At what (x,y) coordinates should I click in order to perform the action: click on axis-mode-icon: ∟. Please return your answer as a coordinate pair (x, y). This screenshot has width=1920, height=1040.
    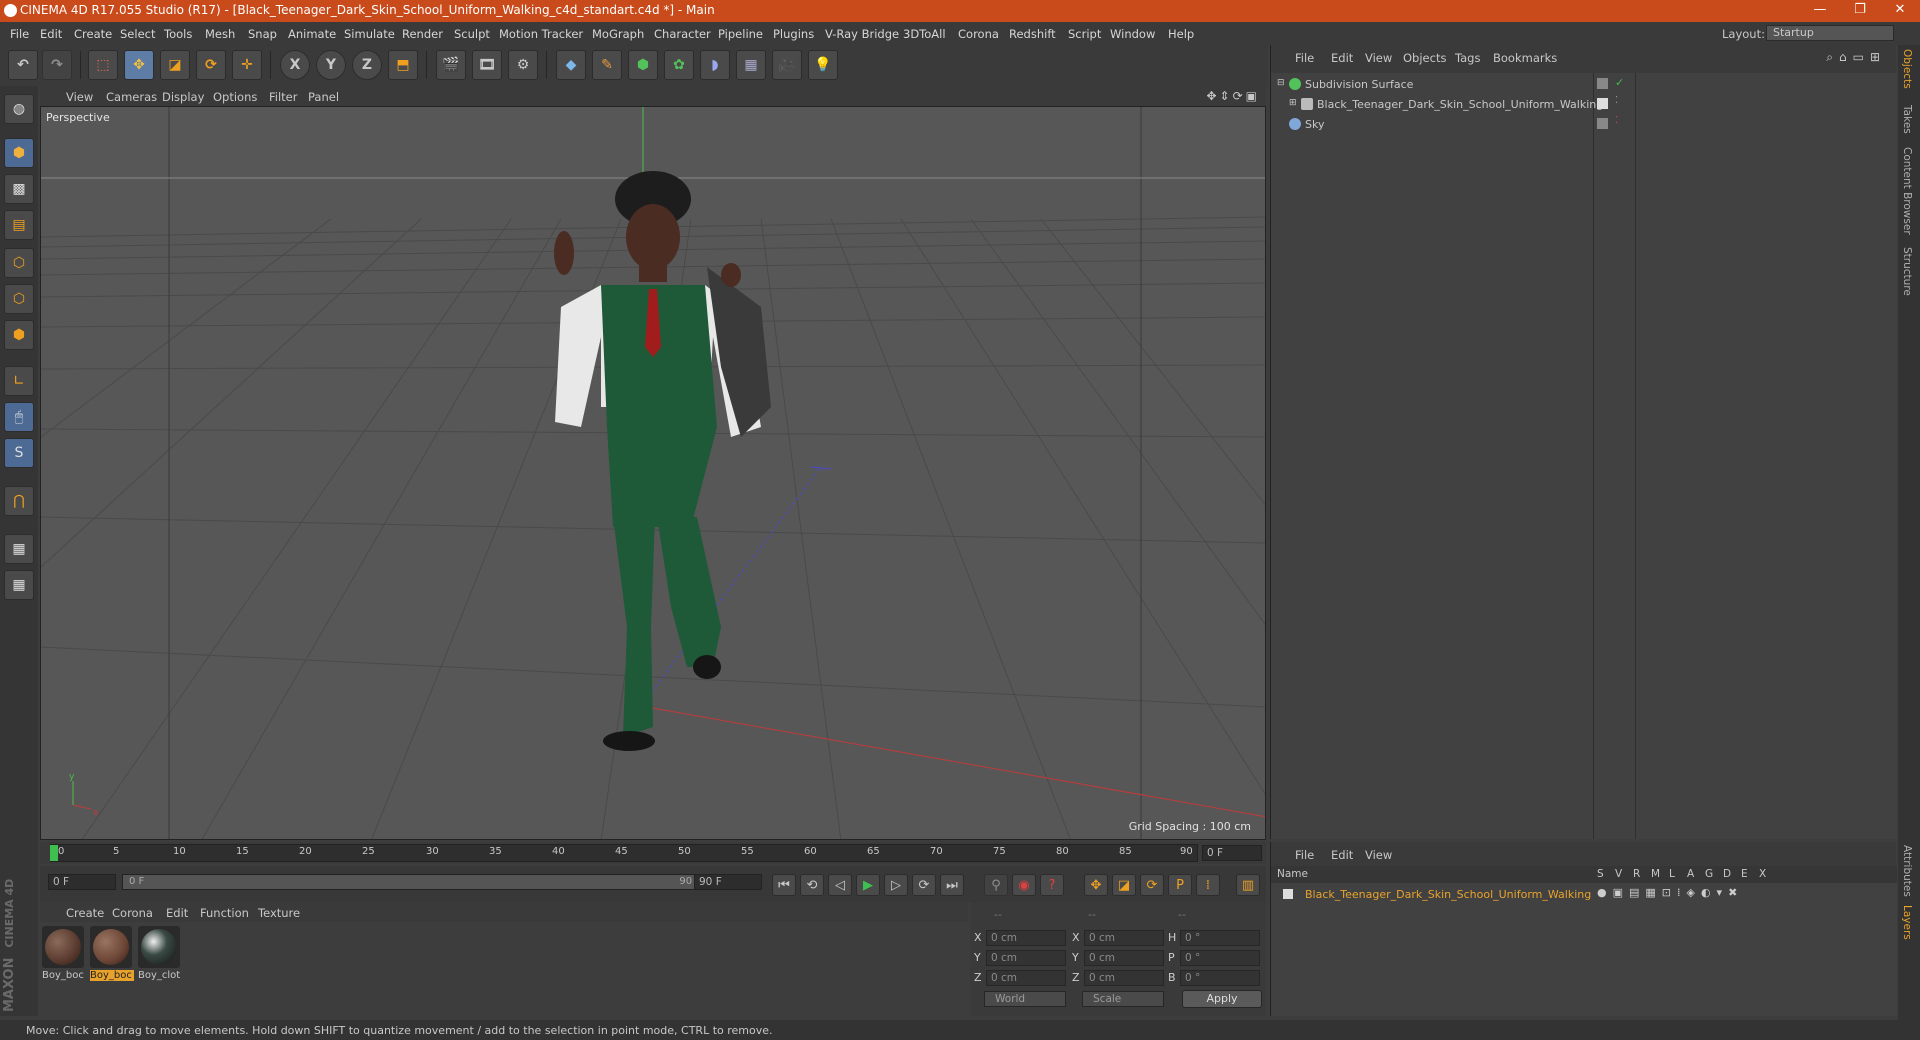
    Looking at the image, I should click on (19, 381).